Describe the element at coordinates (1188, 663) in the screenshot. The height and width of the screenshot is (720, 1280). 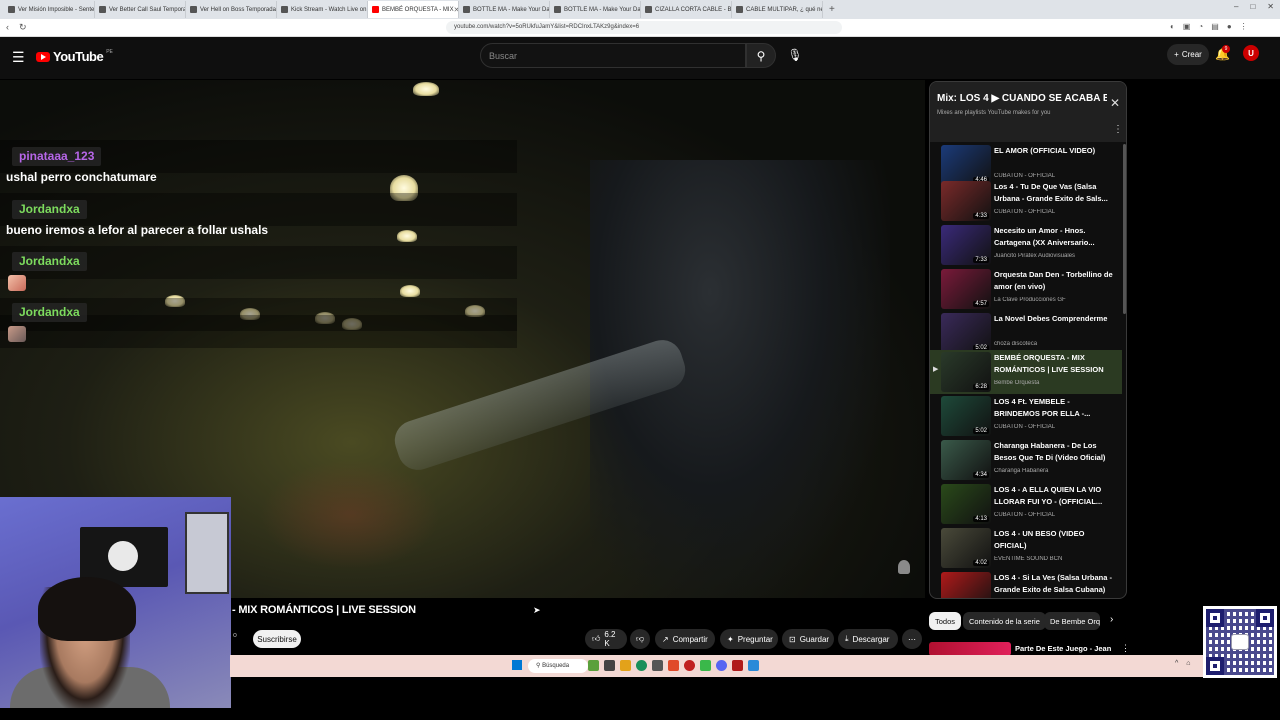
I see `network-icon: ⌂` at that location.